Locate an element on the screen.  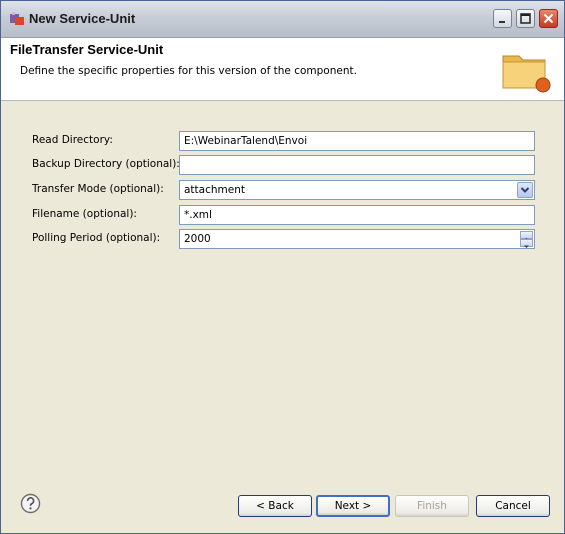
transfer-mode-dropdown-button is located at coordinates (525, 190).